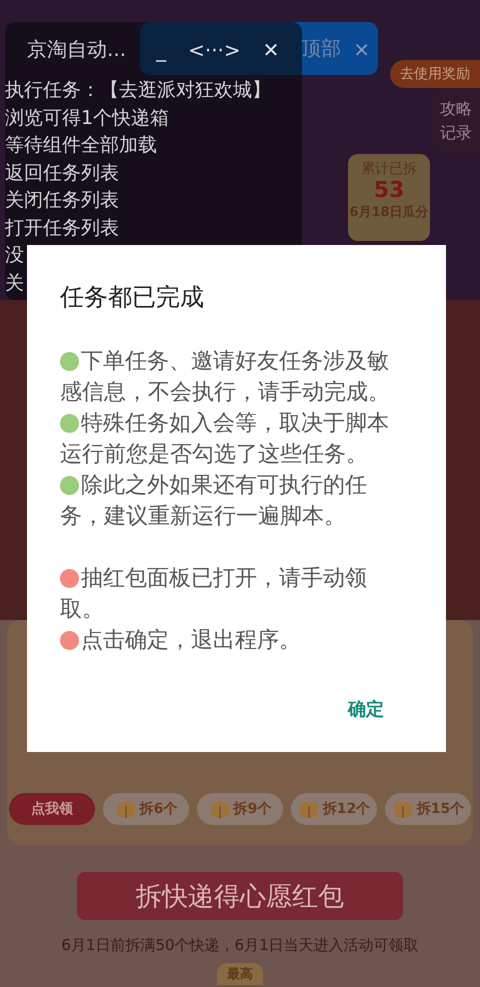 The height and width of the screenshot is (987, 480). What do you see at coordinates (240, 896) in the screenshot?
I see `title-banner: 拆快递得心愿红包` at bounding box center [240, 896].